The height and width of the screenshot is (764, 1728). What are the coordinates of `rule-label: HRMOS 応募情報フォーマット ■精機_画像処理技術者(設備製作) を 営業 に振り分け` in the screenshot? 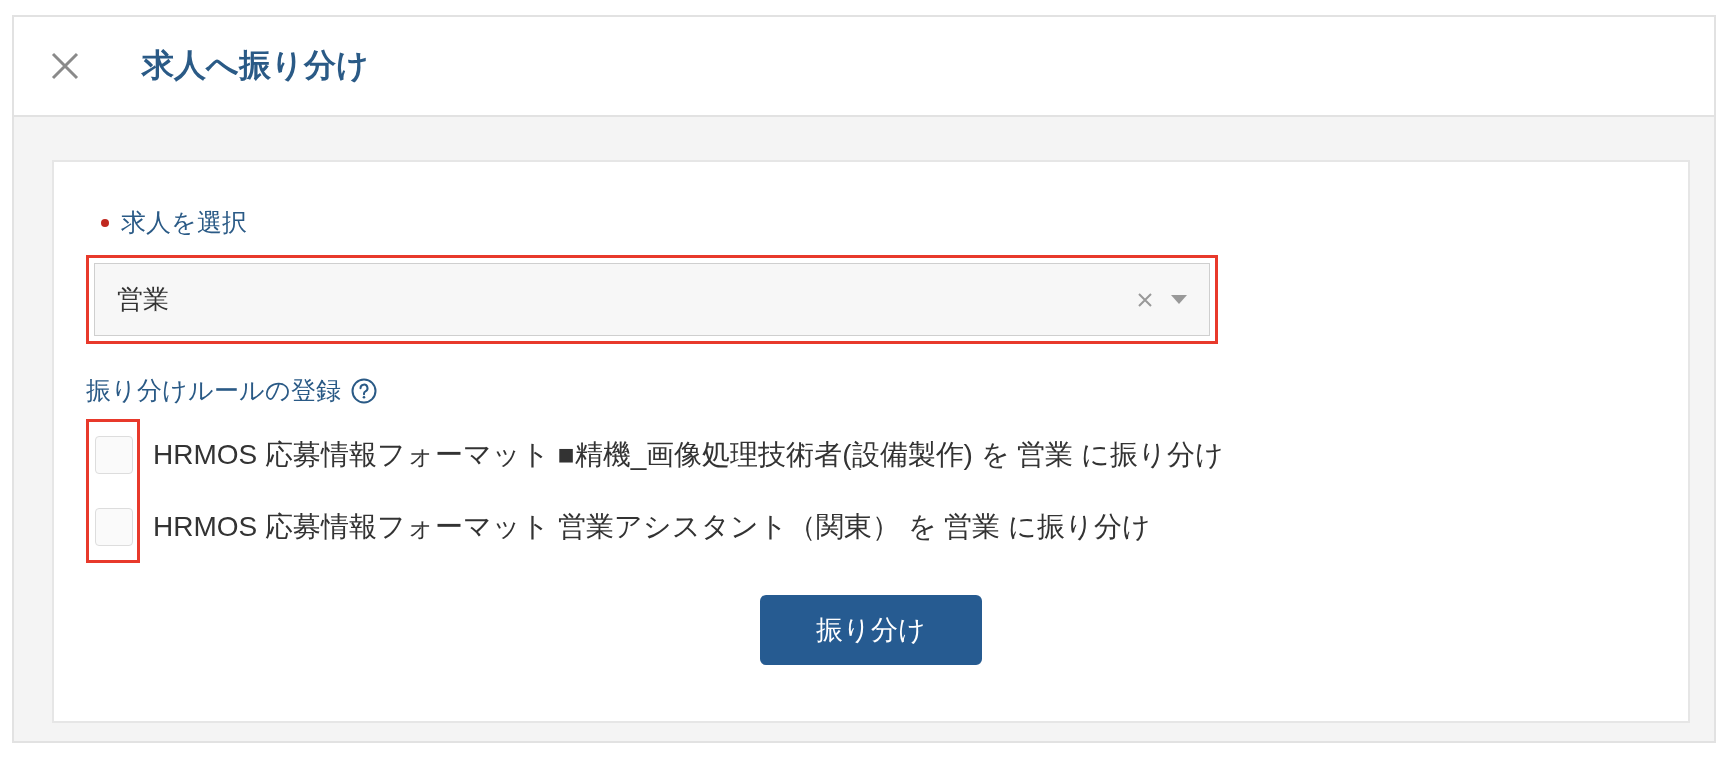 It's located at (689, 455).